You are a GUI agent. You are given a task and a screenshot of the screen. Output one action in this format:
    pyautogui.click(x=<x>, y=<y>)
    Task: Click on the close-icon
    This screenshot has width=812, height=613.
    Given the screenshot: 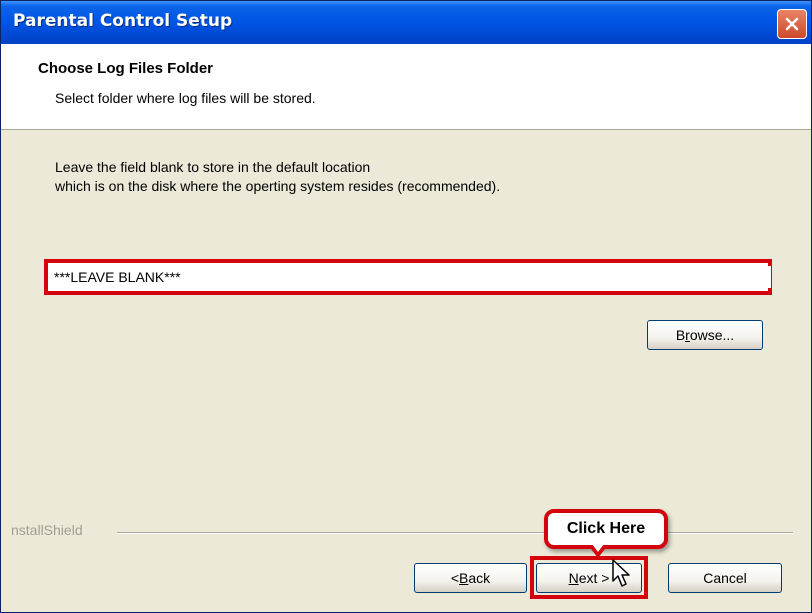 What is the action you would take?
    pyautogui.click(x=792, y=24)
    